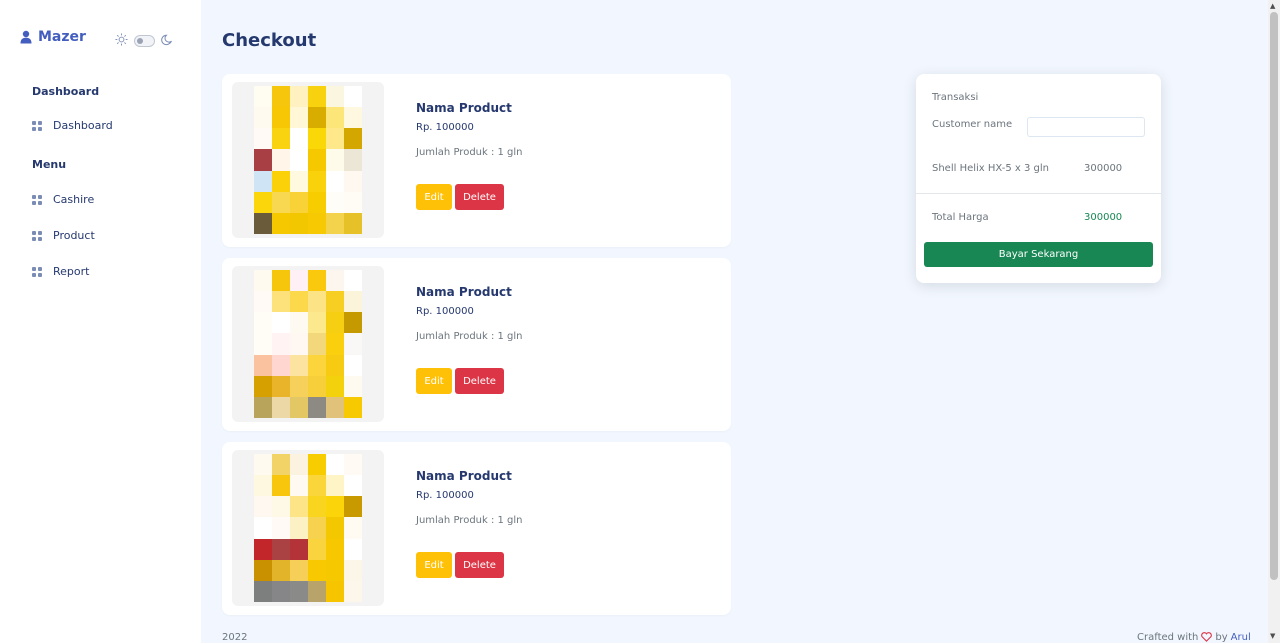  I want to click on brand-name: Mazer, so click(62, 37).